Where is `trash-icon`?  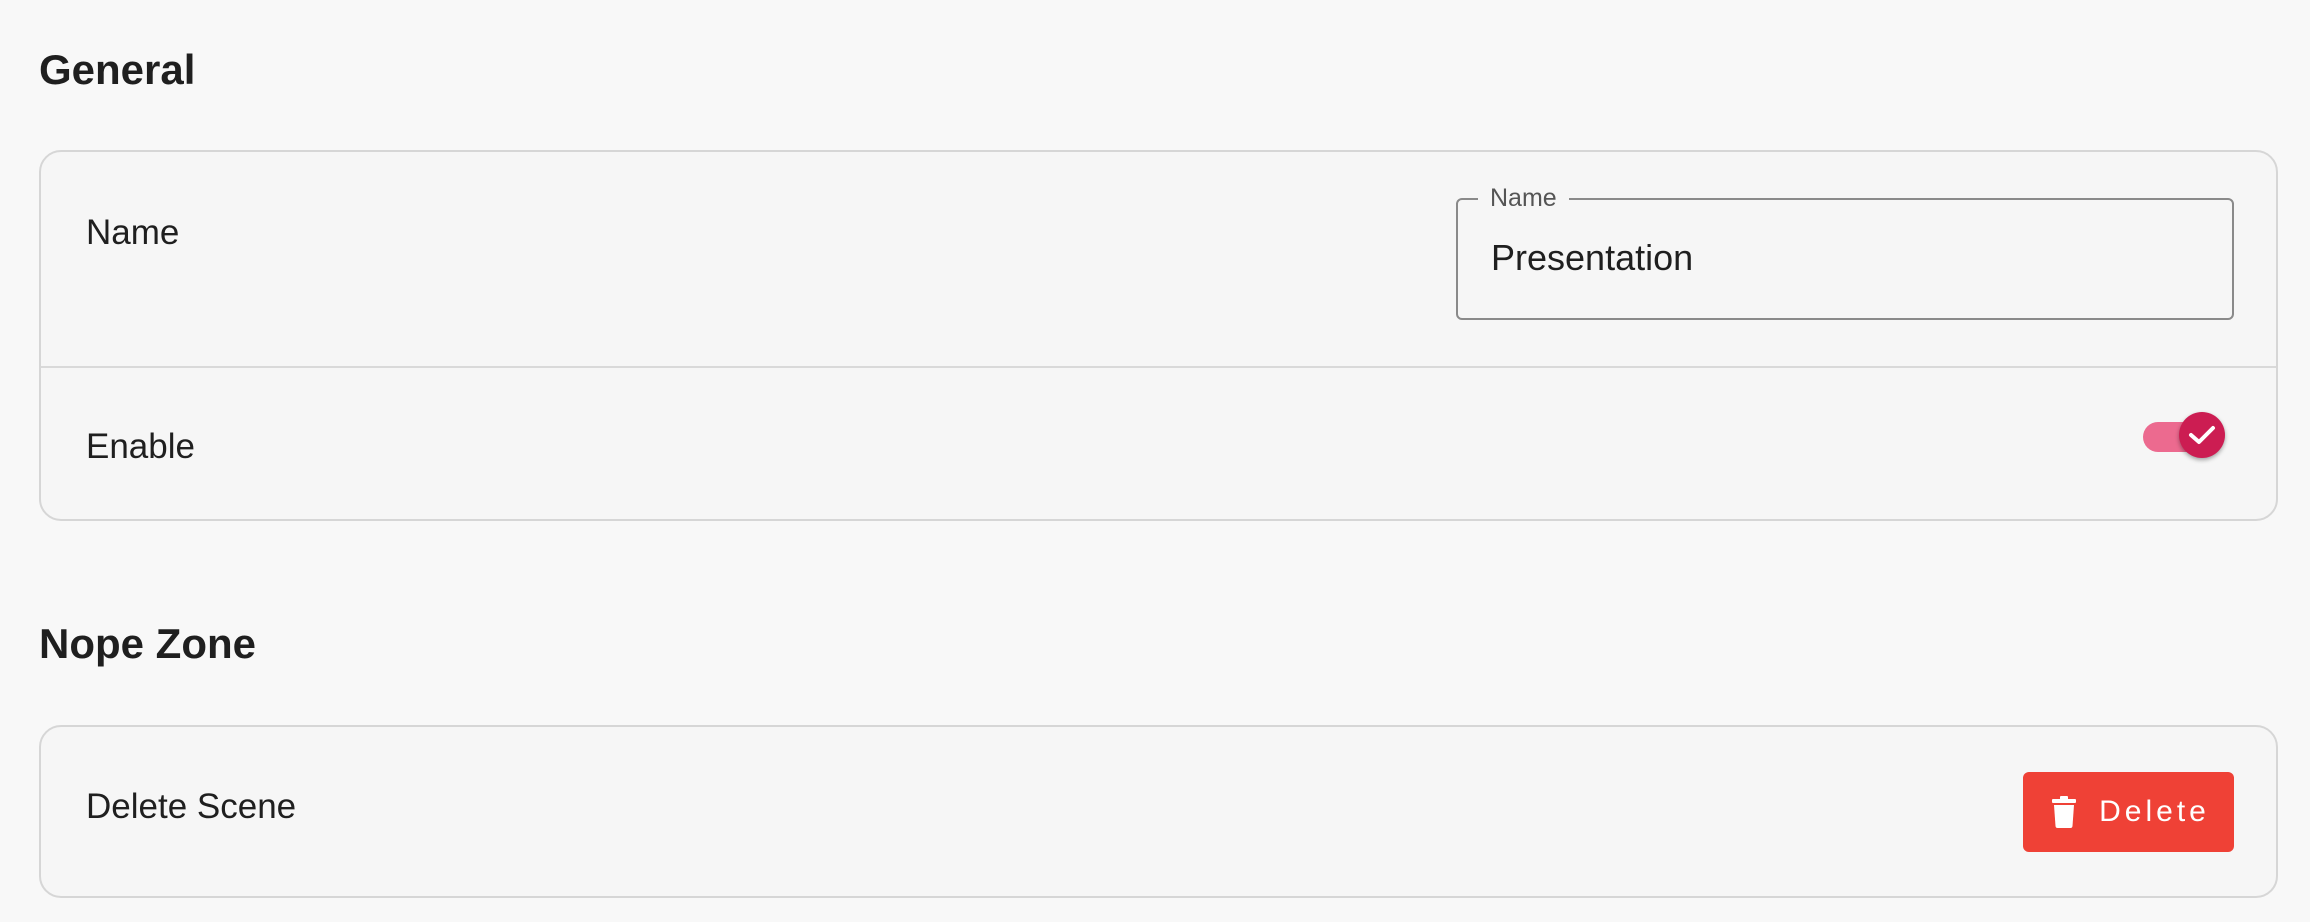
trash-icon is located at coordinates (2064, 812).